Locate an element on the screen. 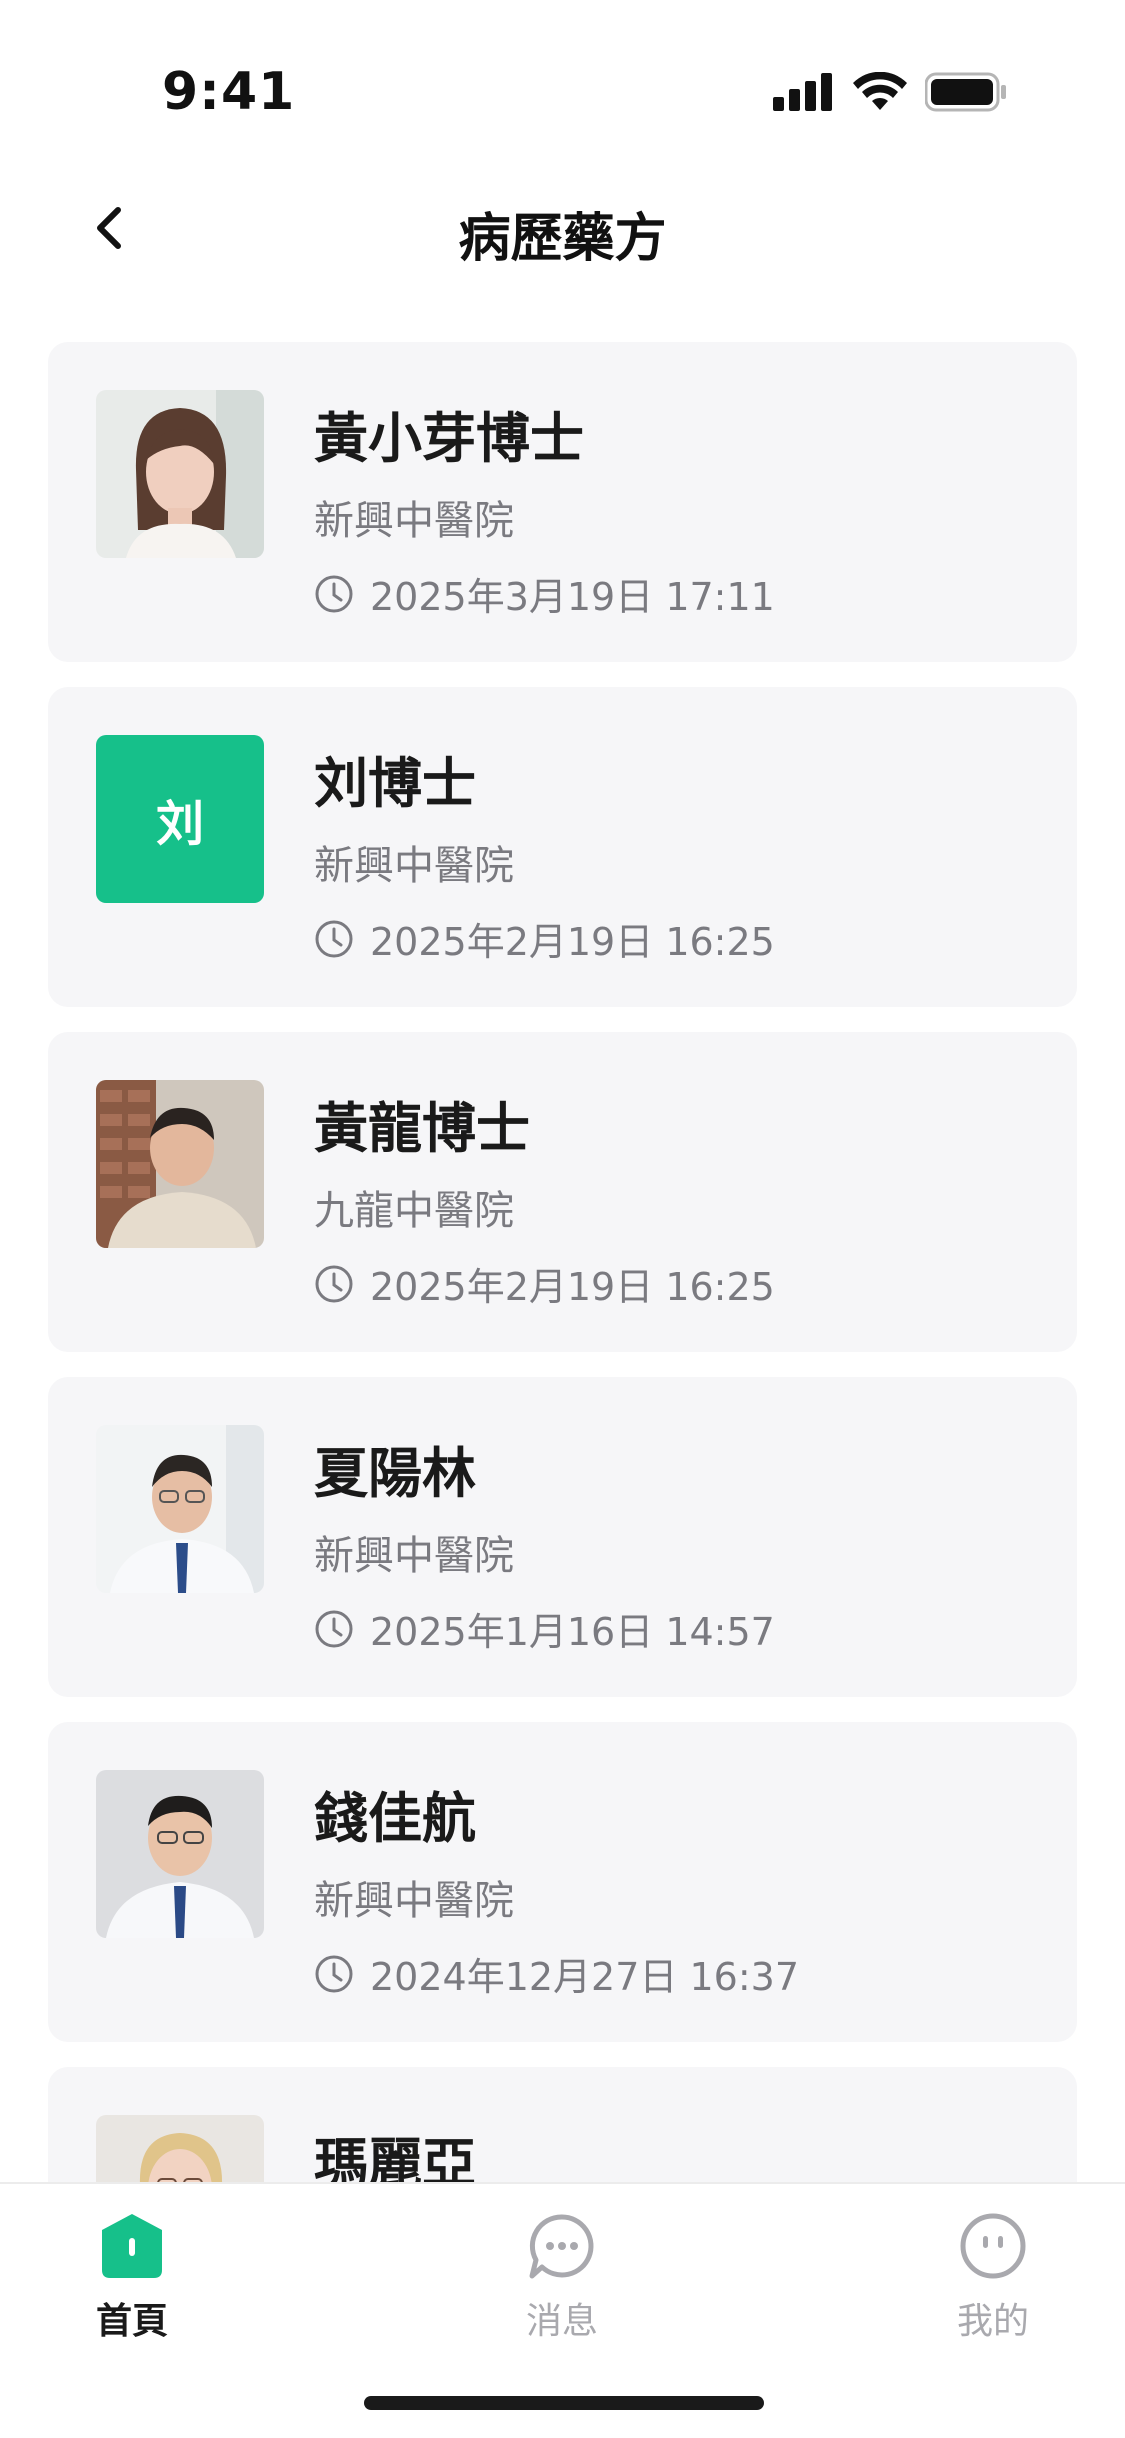  doctor-avatar-initial: 刘 is located at coordinates (180, 819).